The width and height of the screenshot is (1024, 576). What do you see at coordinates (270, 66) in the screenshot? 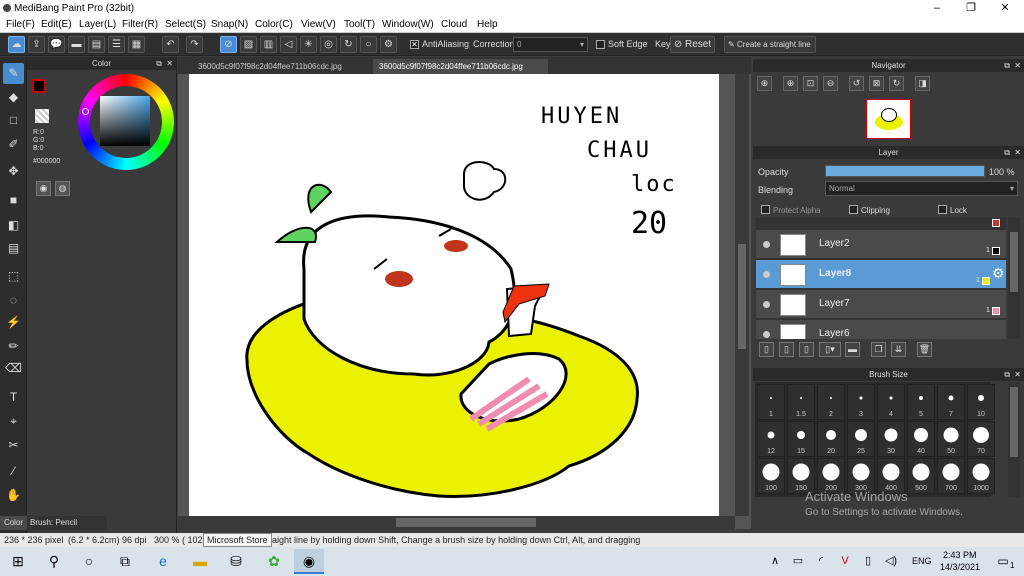
I see `tab-document-1: 3600d5c9f07f98c2d04ffee711b06cdc.jpg` at bounding box center [270, 66].